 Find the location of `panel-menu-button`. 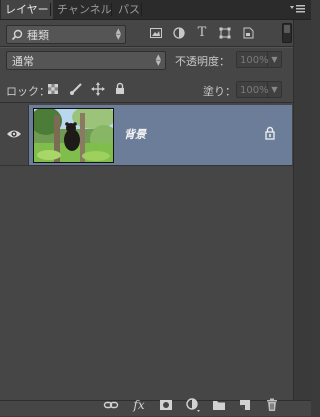

panel-menu-button is located at coordinates (298, 9).